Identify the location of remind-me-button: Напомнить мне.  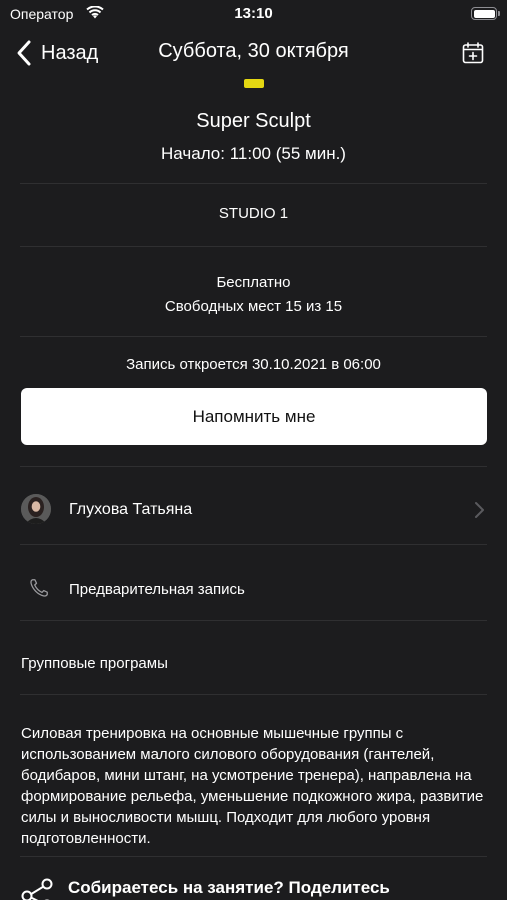
(254, 416).